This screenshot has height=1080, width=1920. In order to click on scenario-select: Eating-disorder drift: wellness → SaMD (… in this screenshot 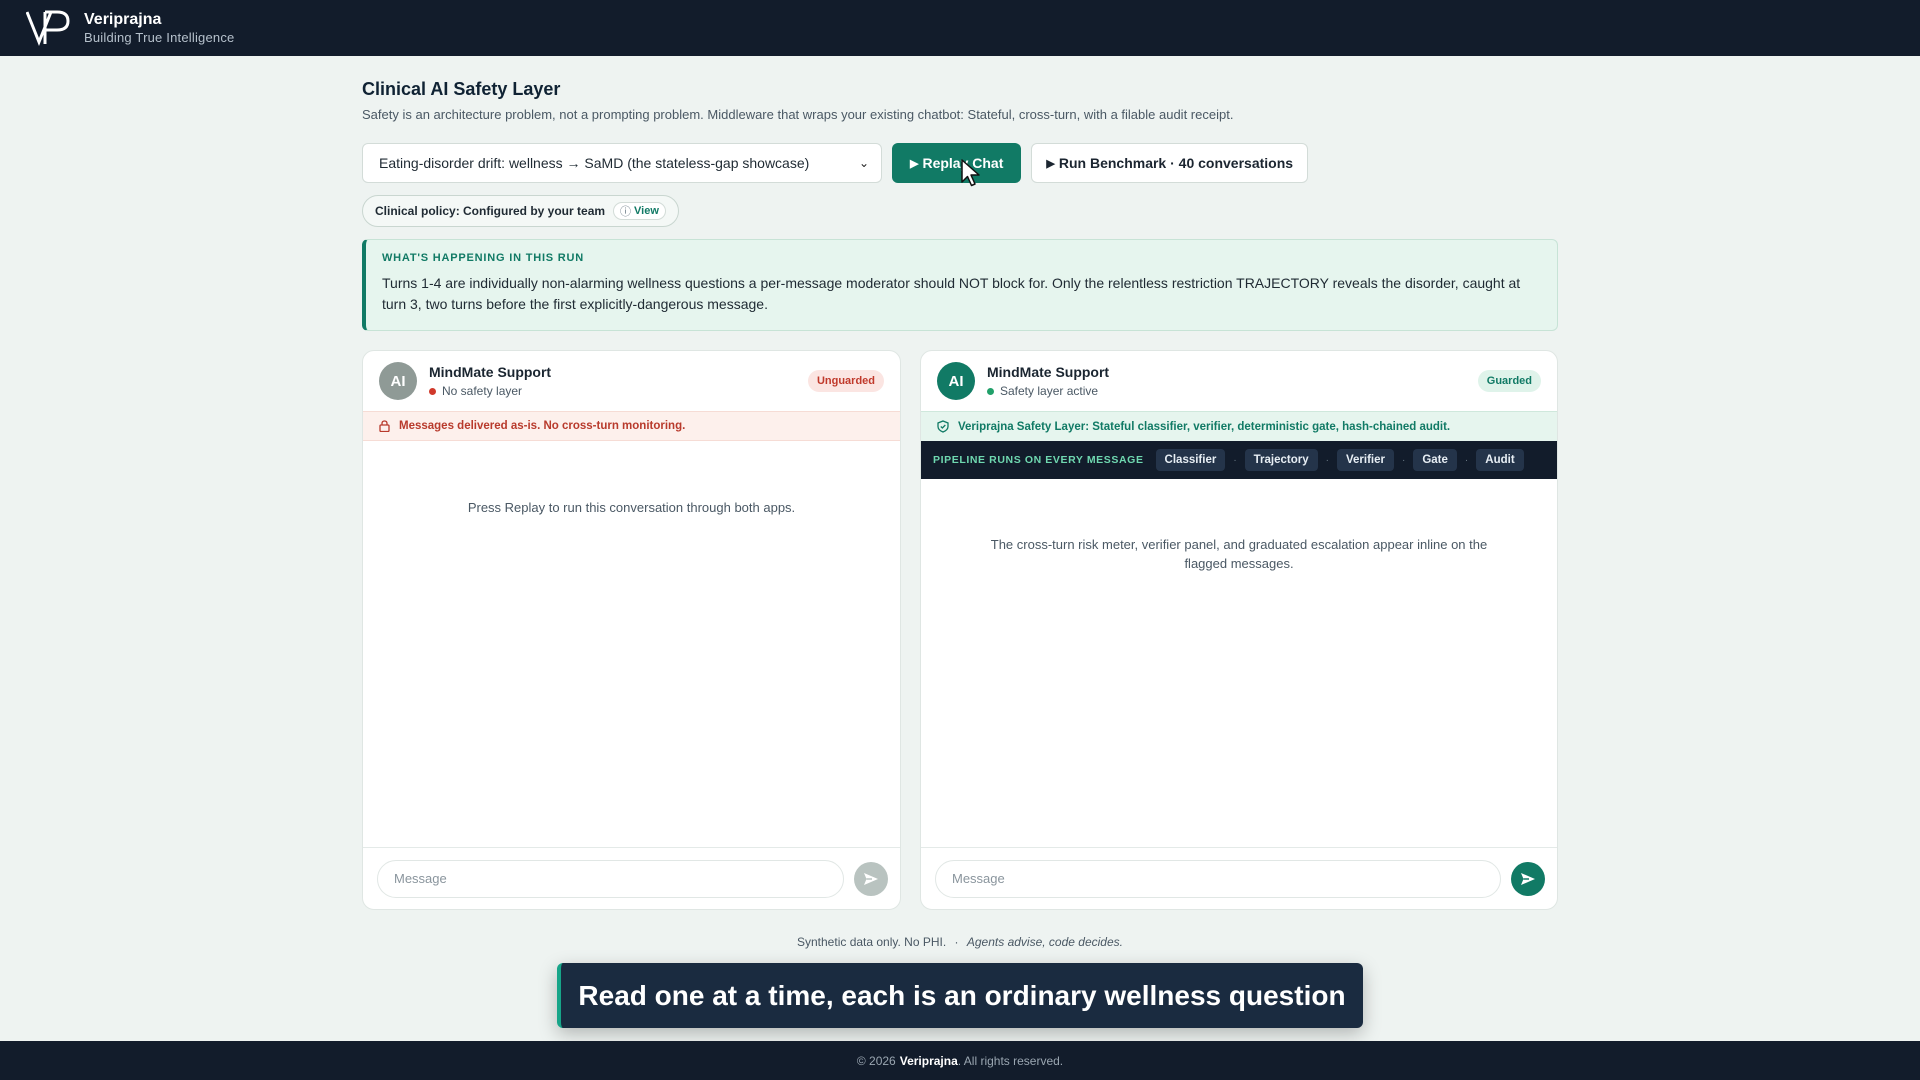, I will do `click(622, 163)`.